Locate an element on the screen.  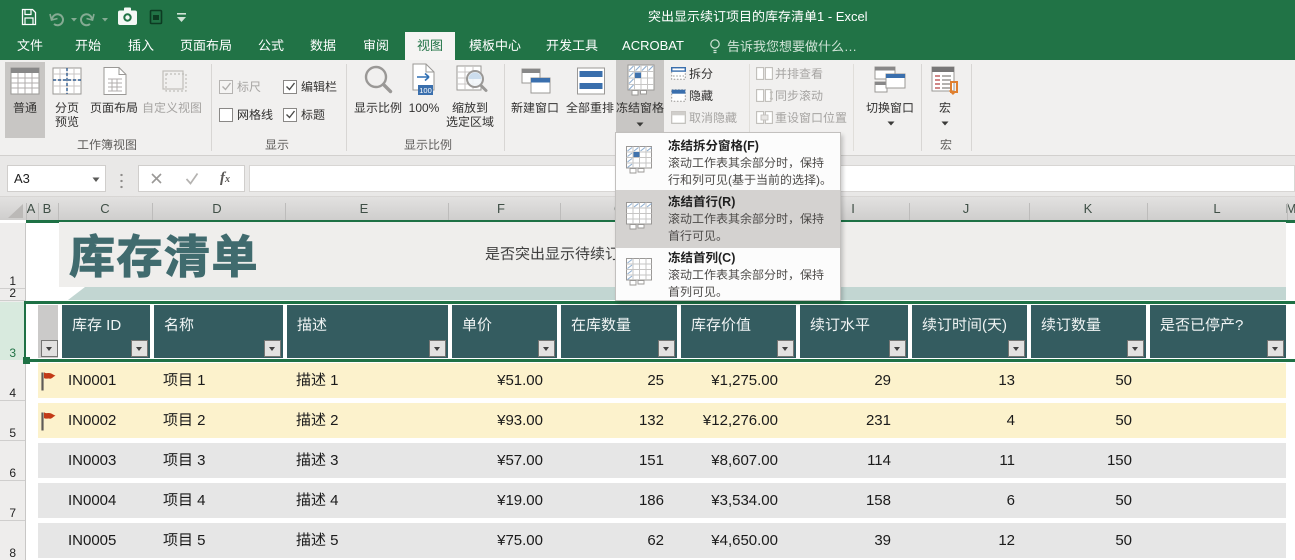
svg-text: 100 is located at coordinates (425, 90).